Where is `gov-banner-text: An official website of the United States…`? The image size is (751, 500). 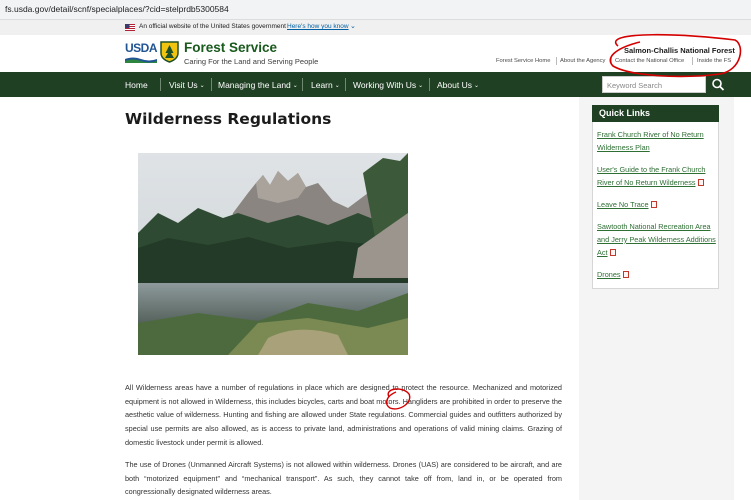
gov-banner-text: An official website of the United States… is located at coordinates (212, 26).